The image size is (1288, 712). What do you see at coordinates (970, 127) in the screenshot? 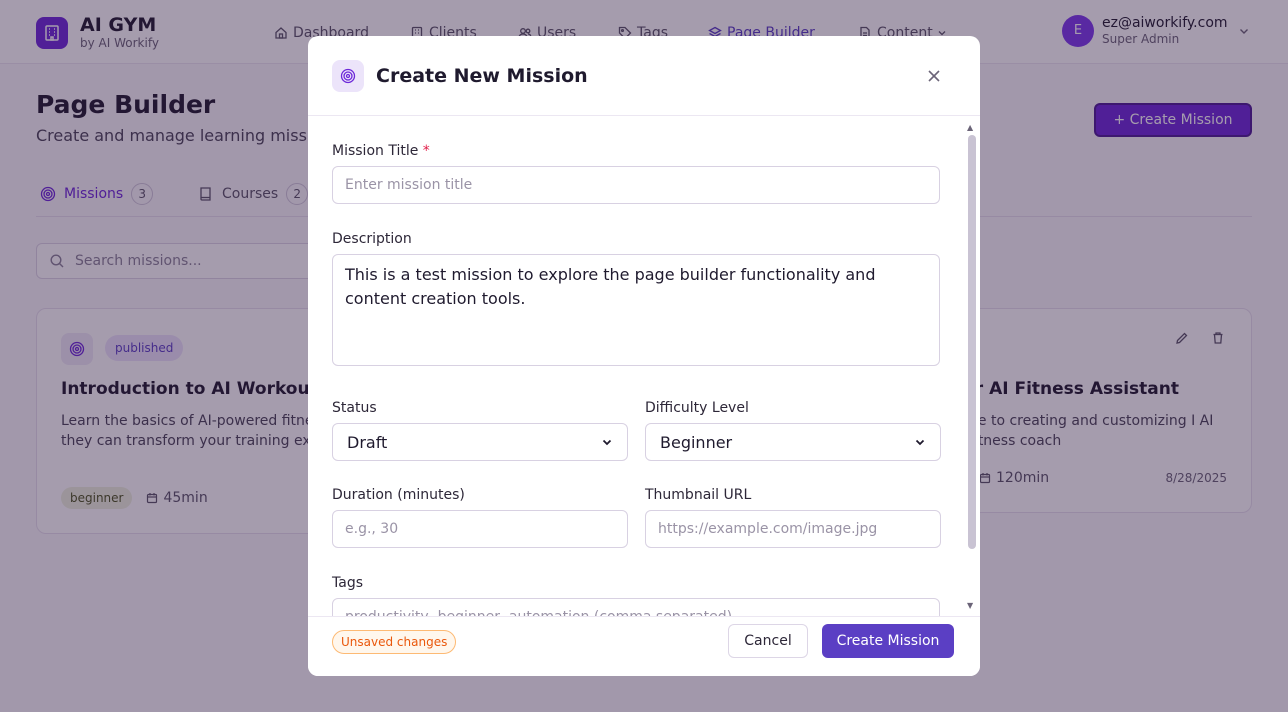
I see `scroll-up-arrow-icon: ▲` at bounding box center [970, 127].